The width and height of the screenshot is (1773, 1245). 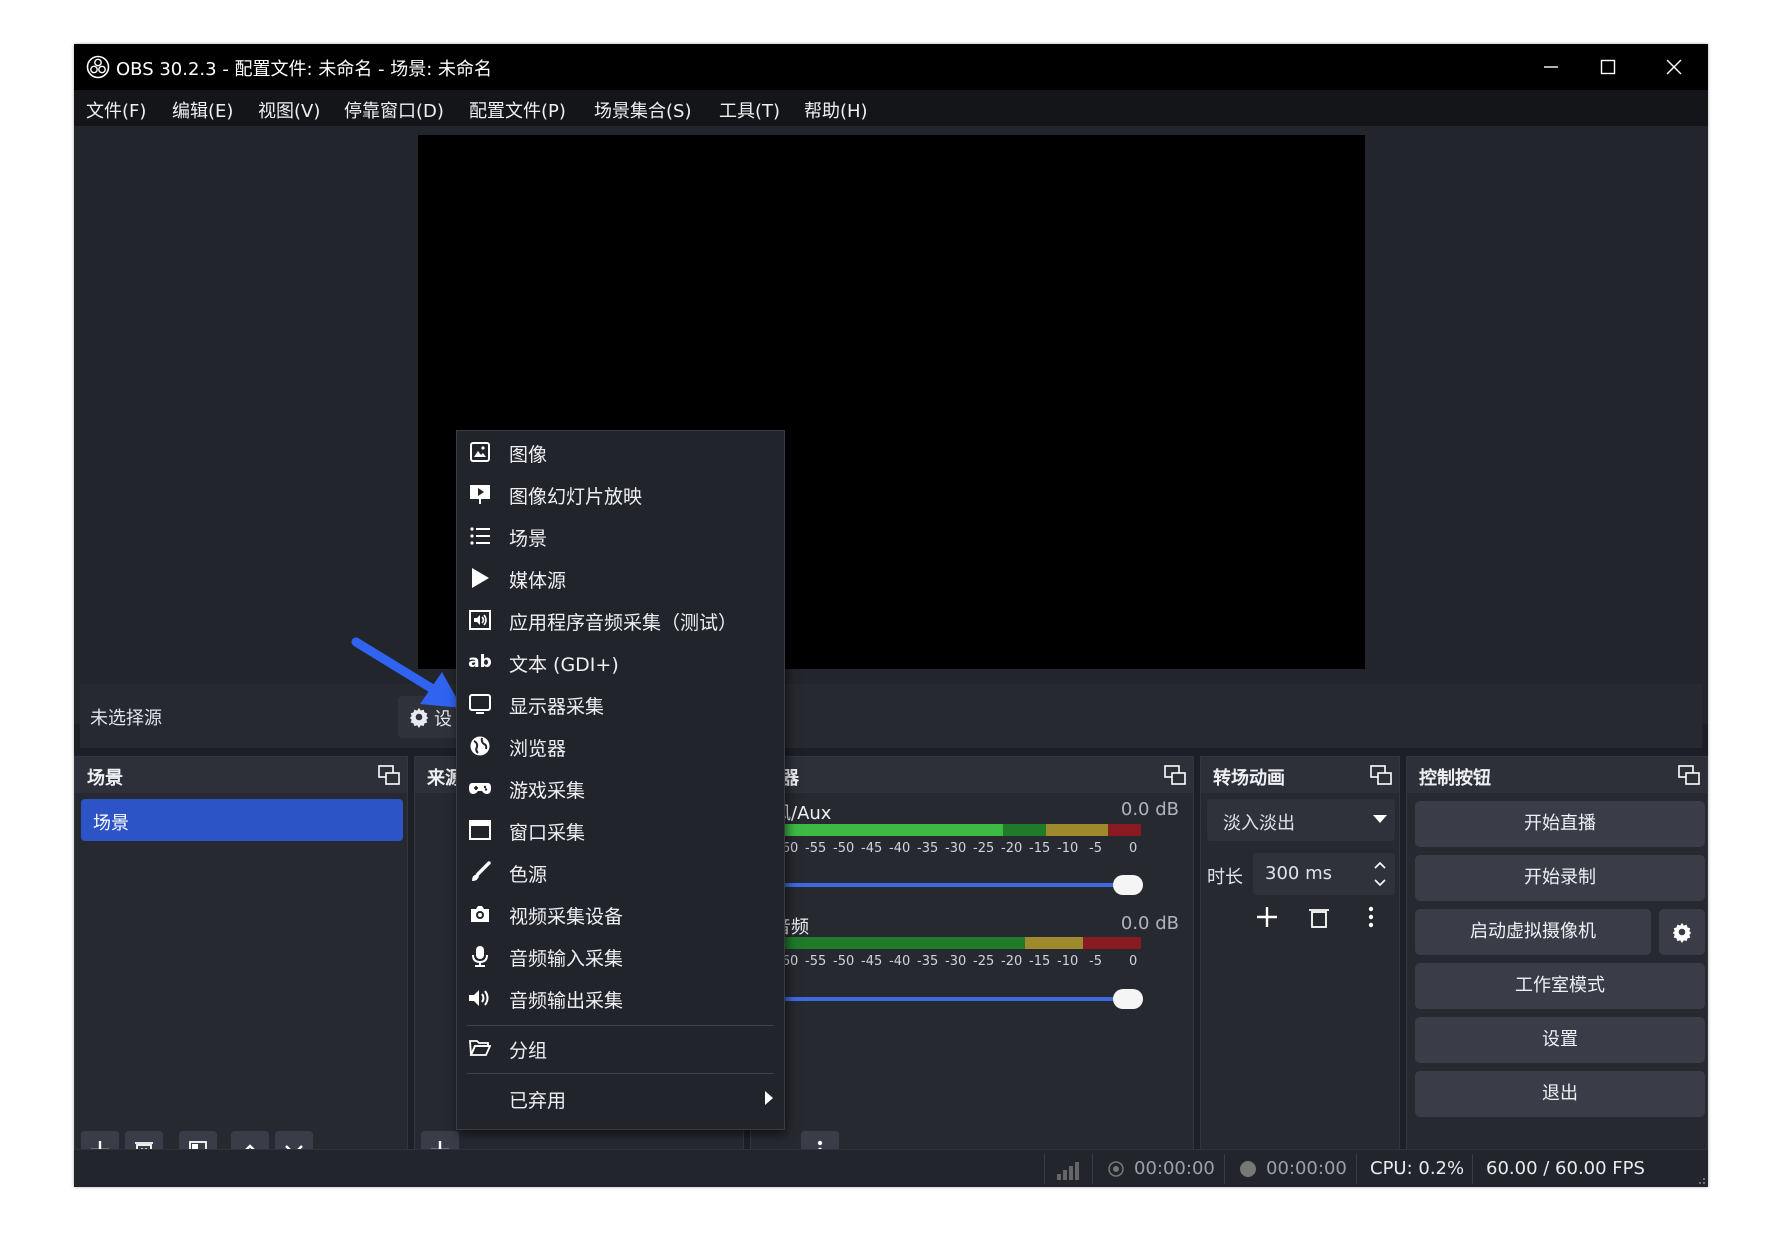 What do you see at coordinates (620, 662) in the screenshot?
I see `menu-item-text-gdi: ab 文本 (GDI+)` at bounding box center [620, 662].